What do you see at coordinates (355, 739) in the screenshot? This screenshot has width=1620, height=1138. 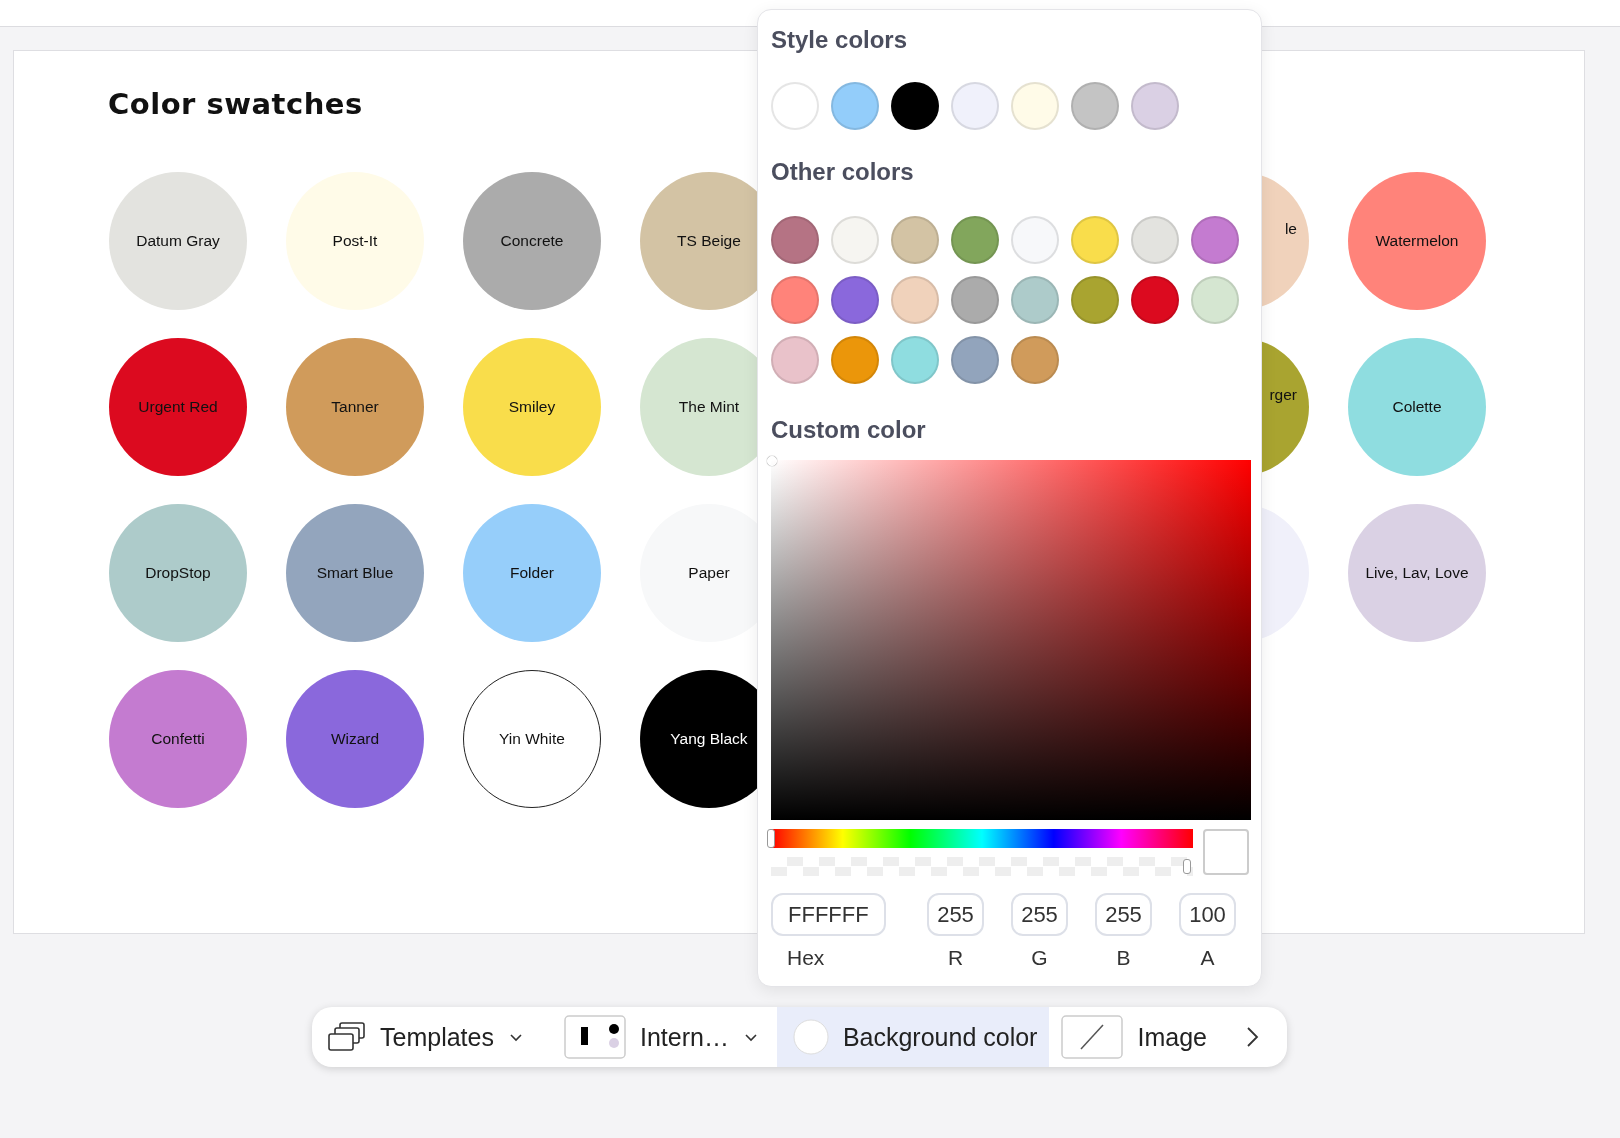 I see `color-swatch: Wizard` at bounding box center [355, 739].